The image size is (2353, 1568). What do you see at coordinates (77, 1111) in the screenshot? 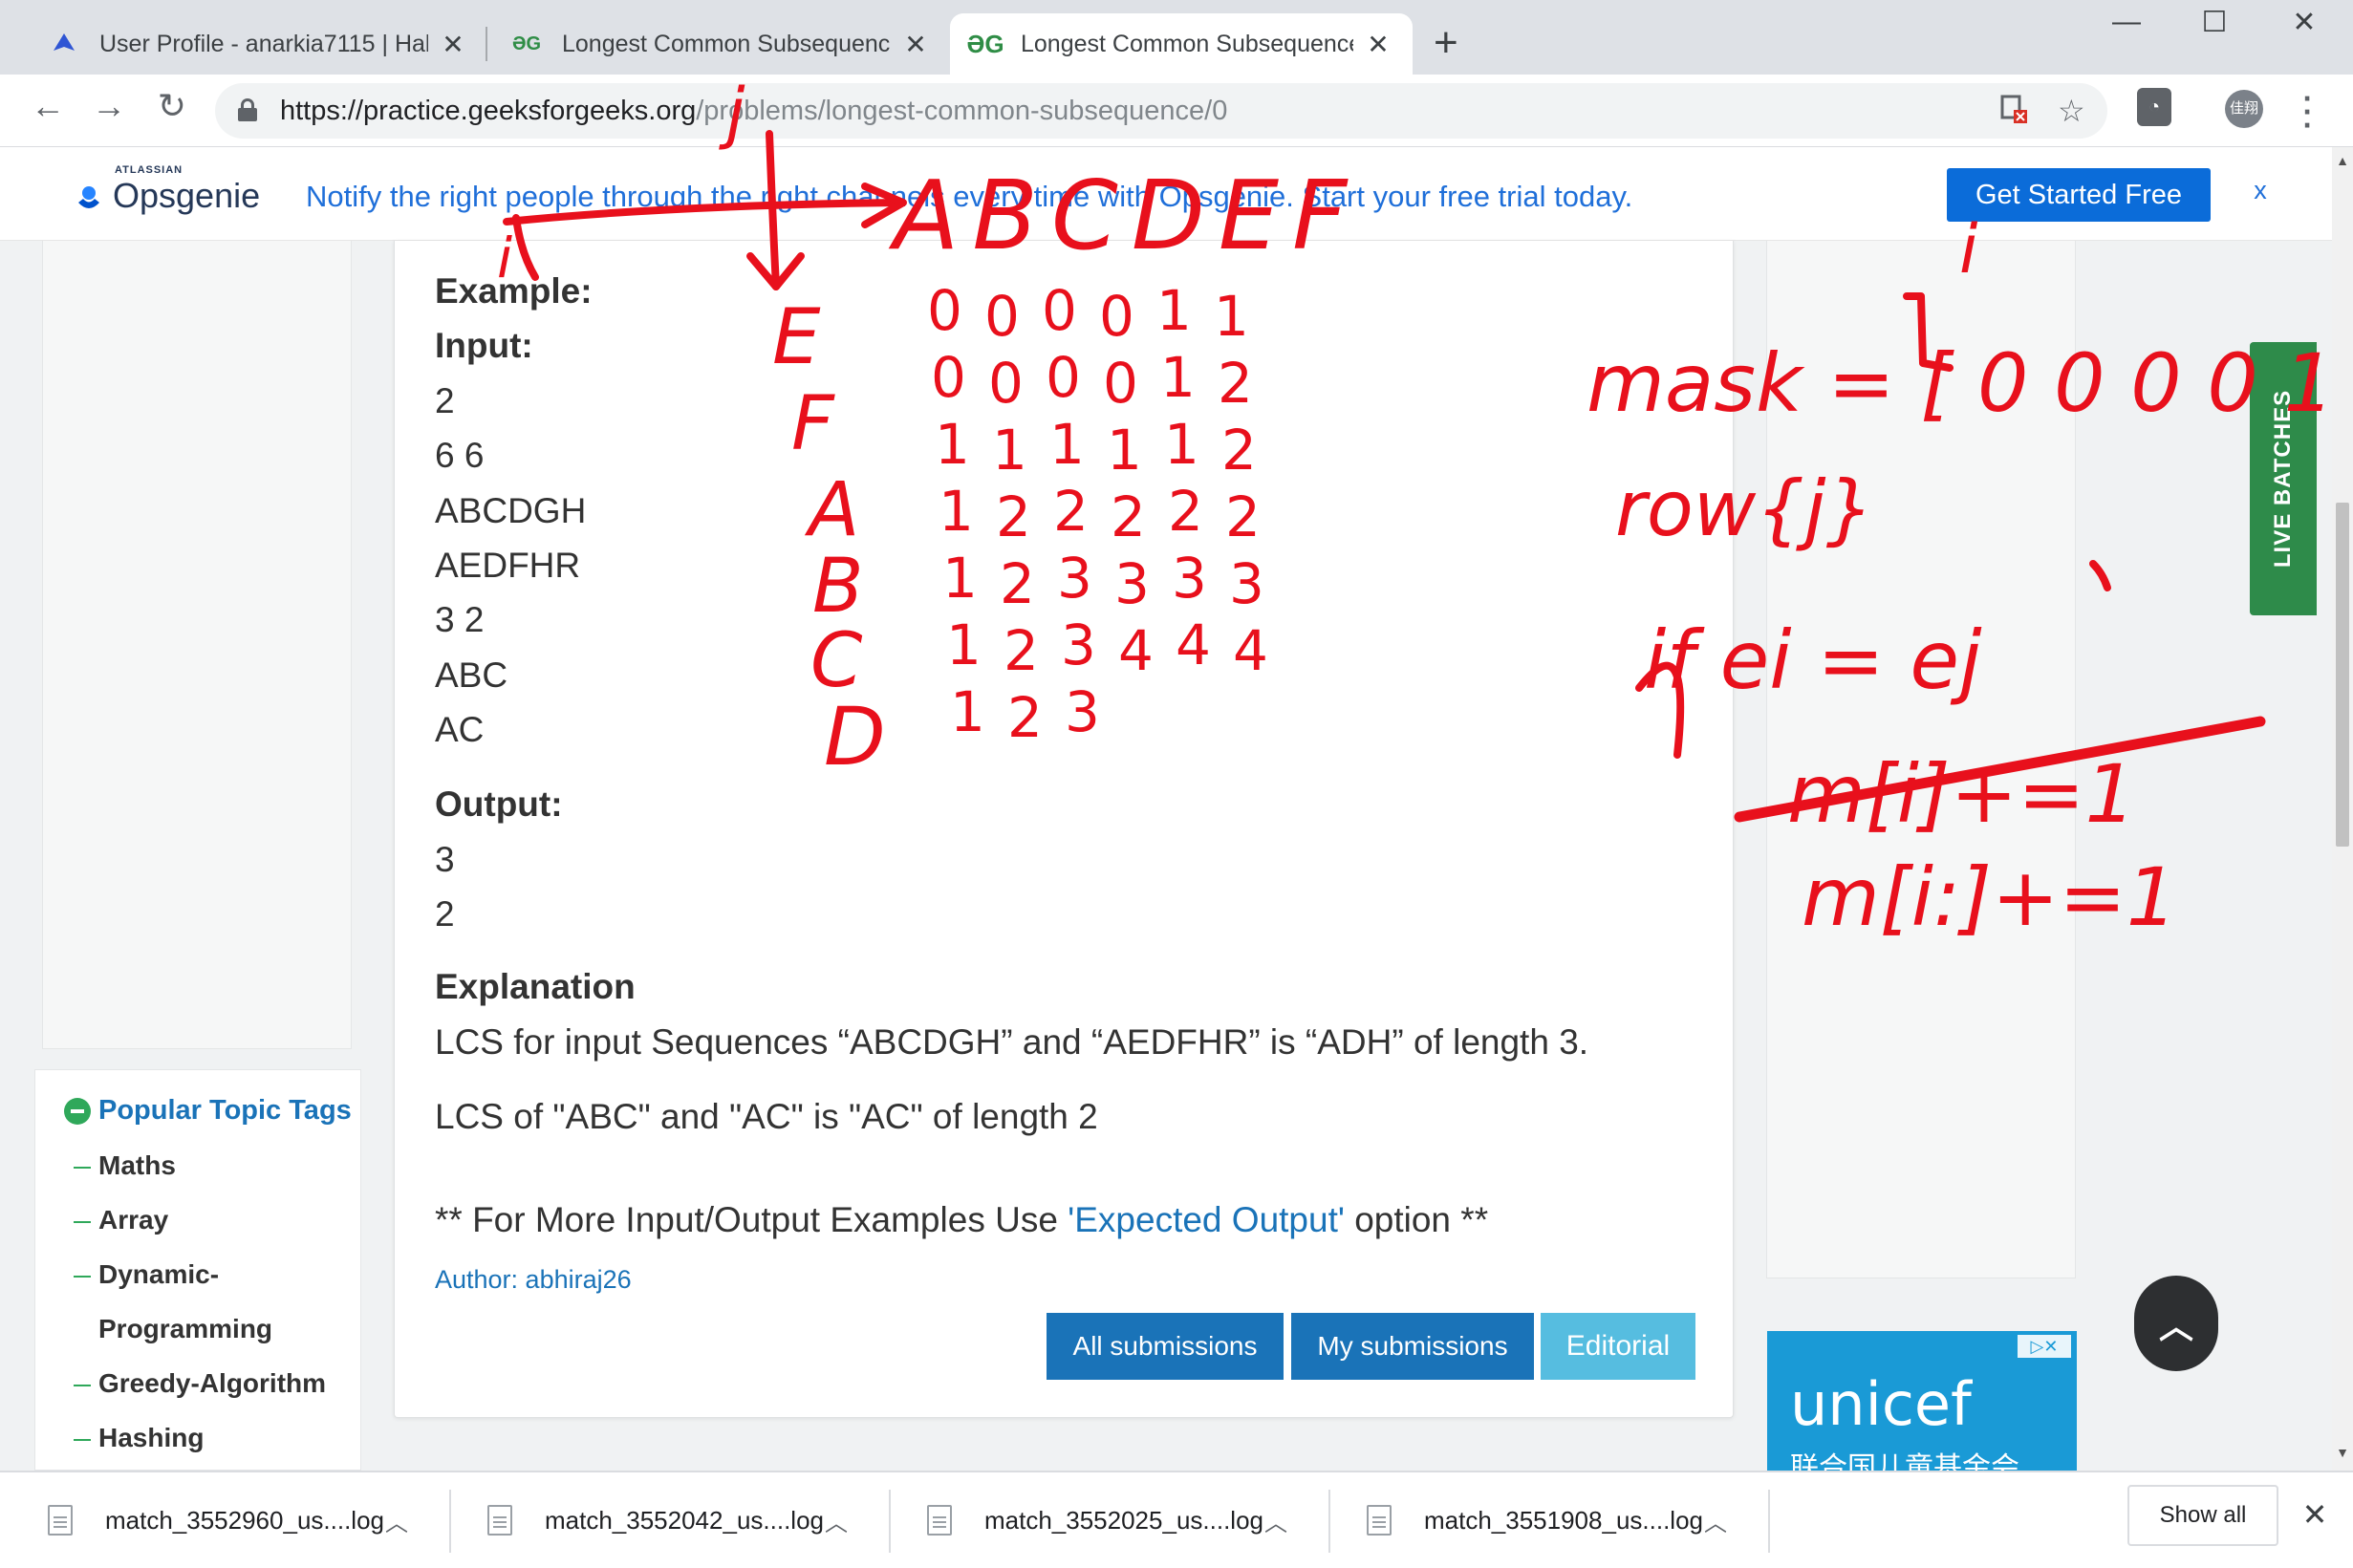
I see `collapse-icon` at bounding box center [77, 1111].